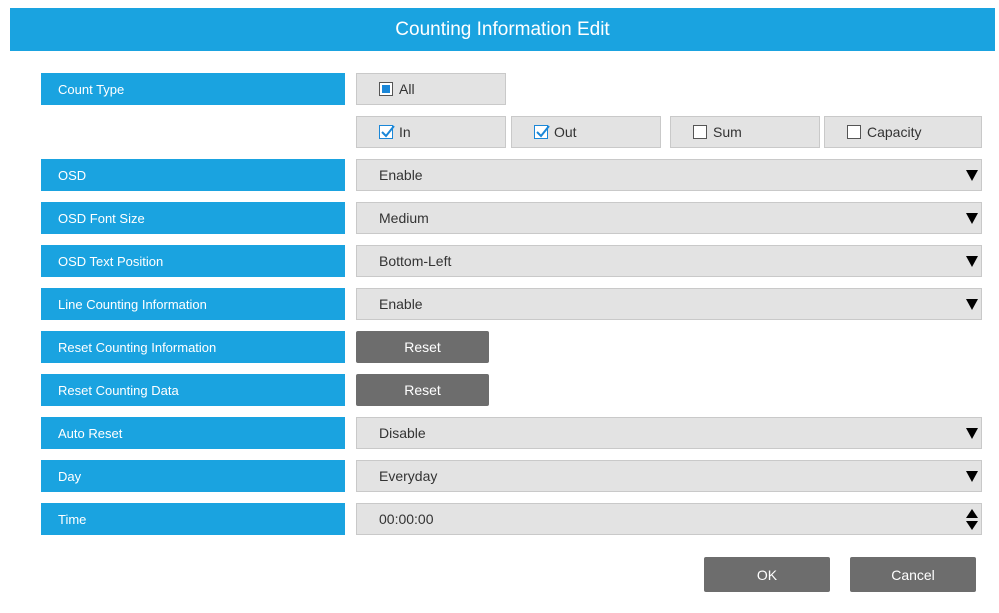 The width and height of the screenshot is (999, 613). Describe the element at coordinates (972, 520) in the screenshot. I see `spinner-icon` at that location.